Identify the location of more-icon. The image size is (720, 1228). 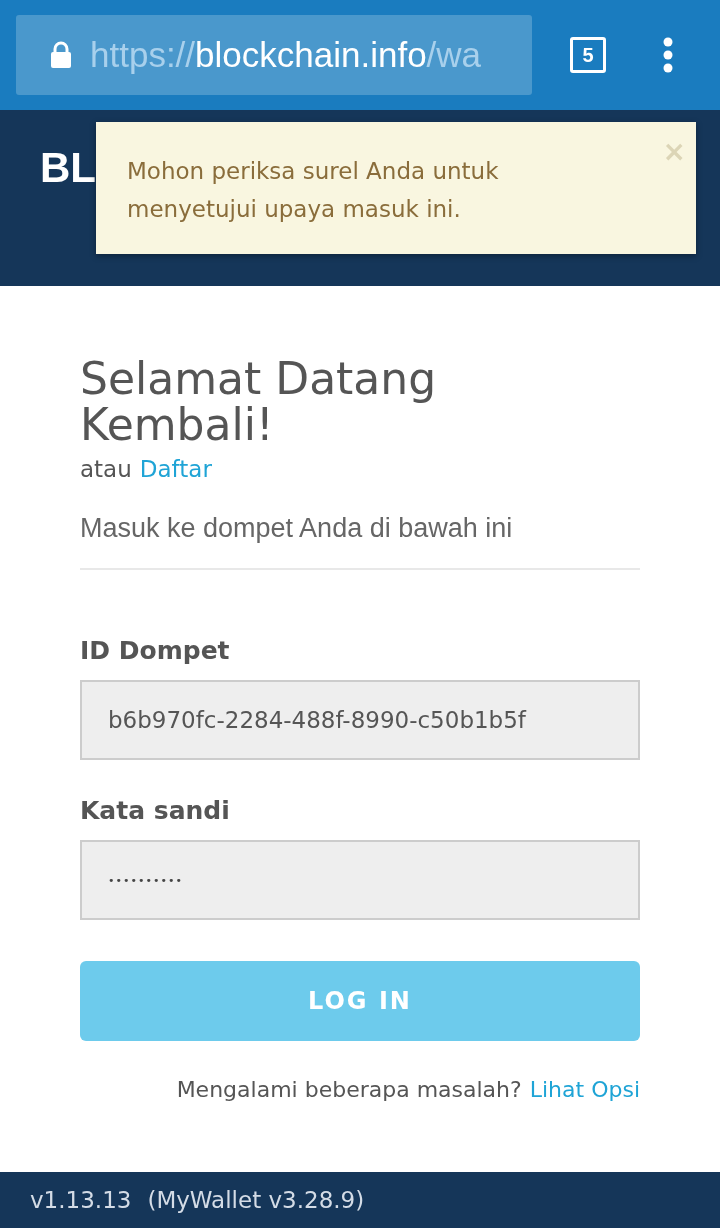
(668, 55).